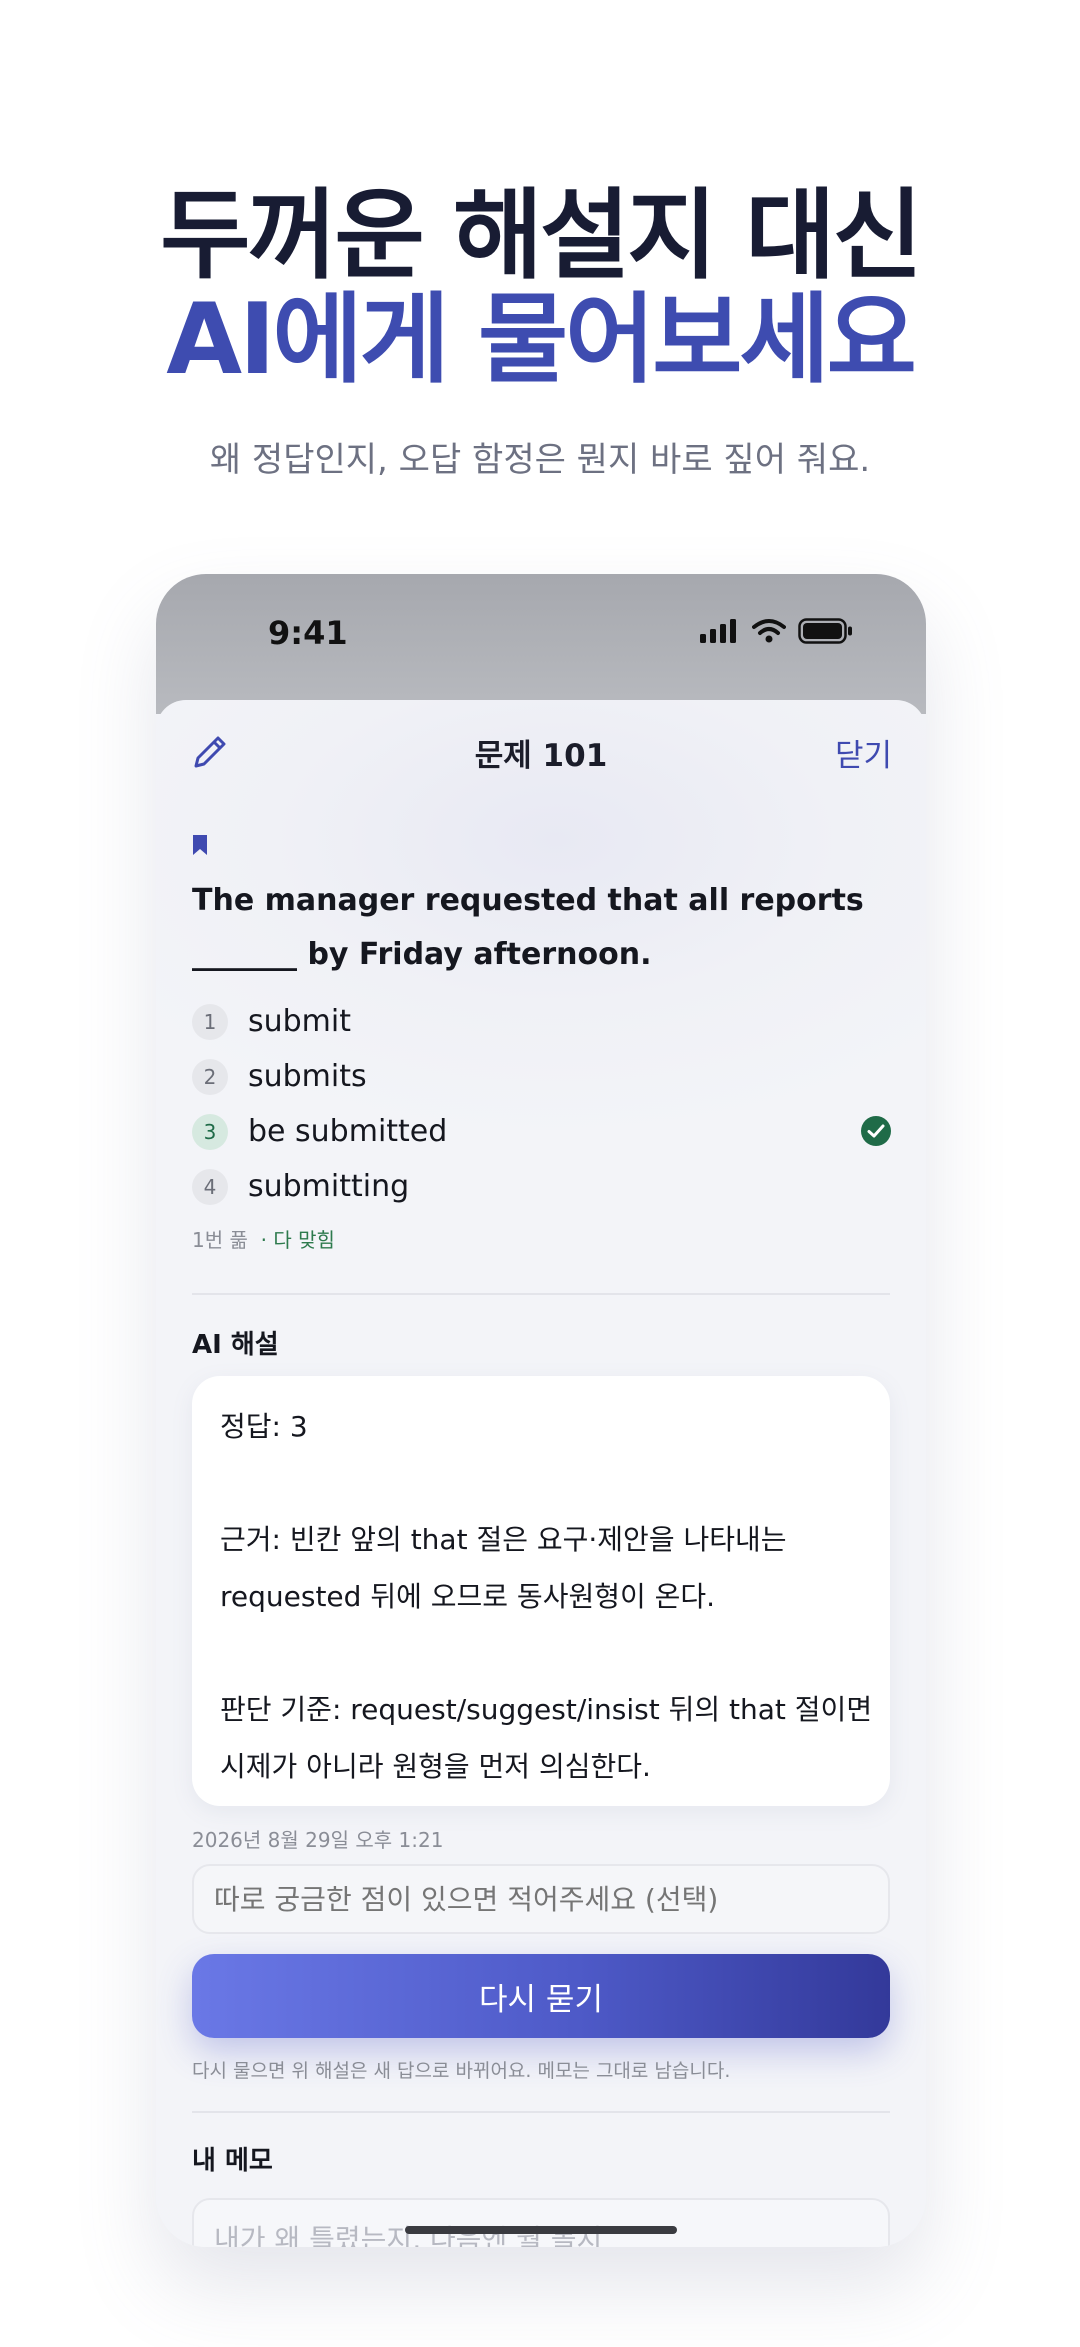 The image size is (1080, 2347). I want to click on cellular-signal-icon, so click(718, 631).